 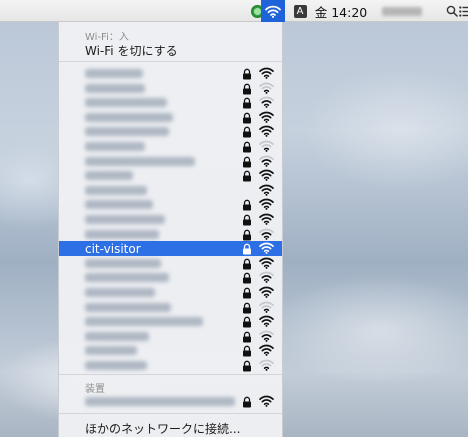 I want to click on devices-section-label: 装置, so click(x=95, y=389).